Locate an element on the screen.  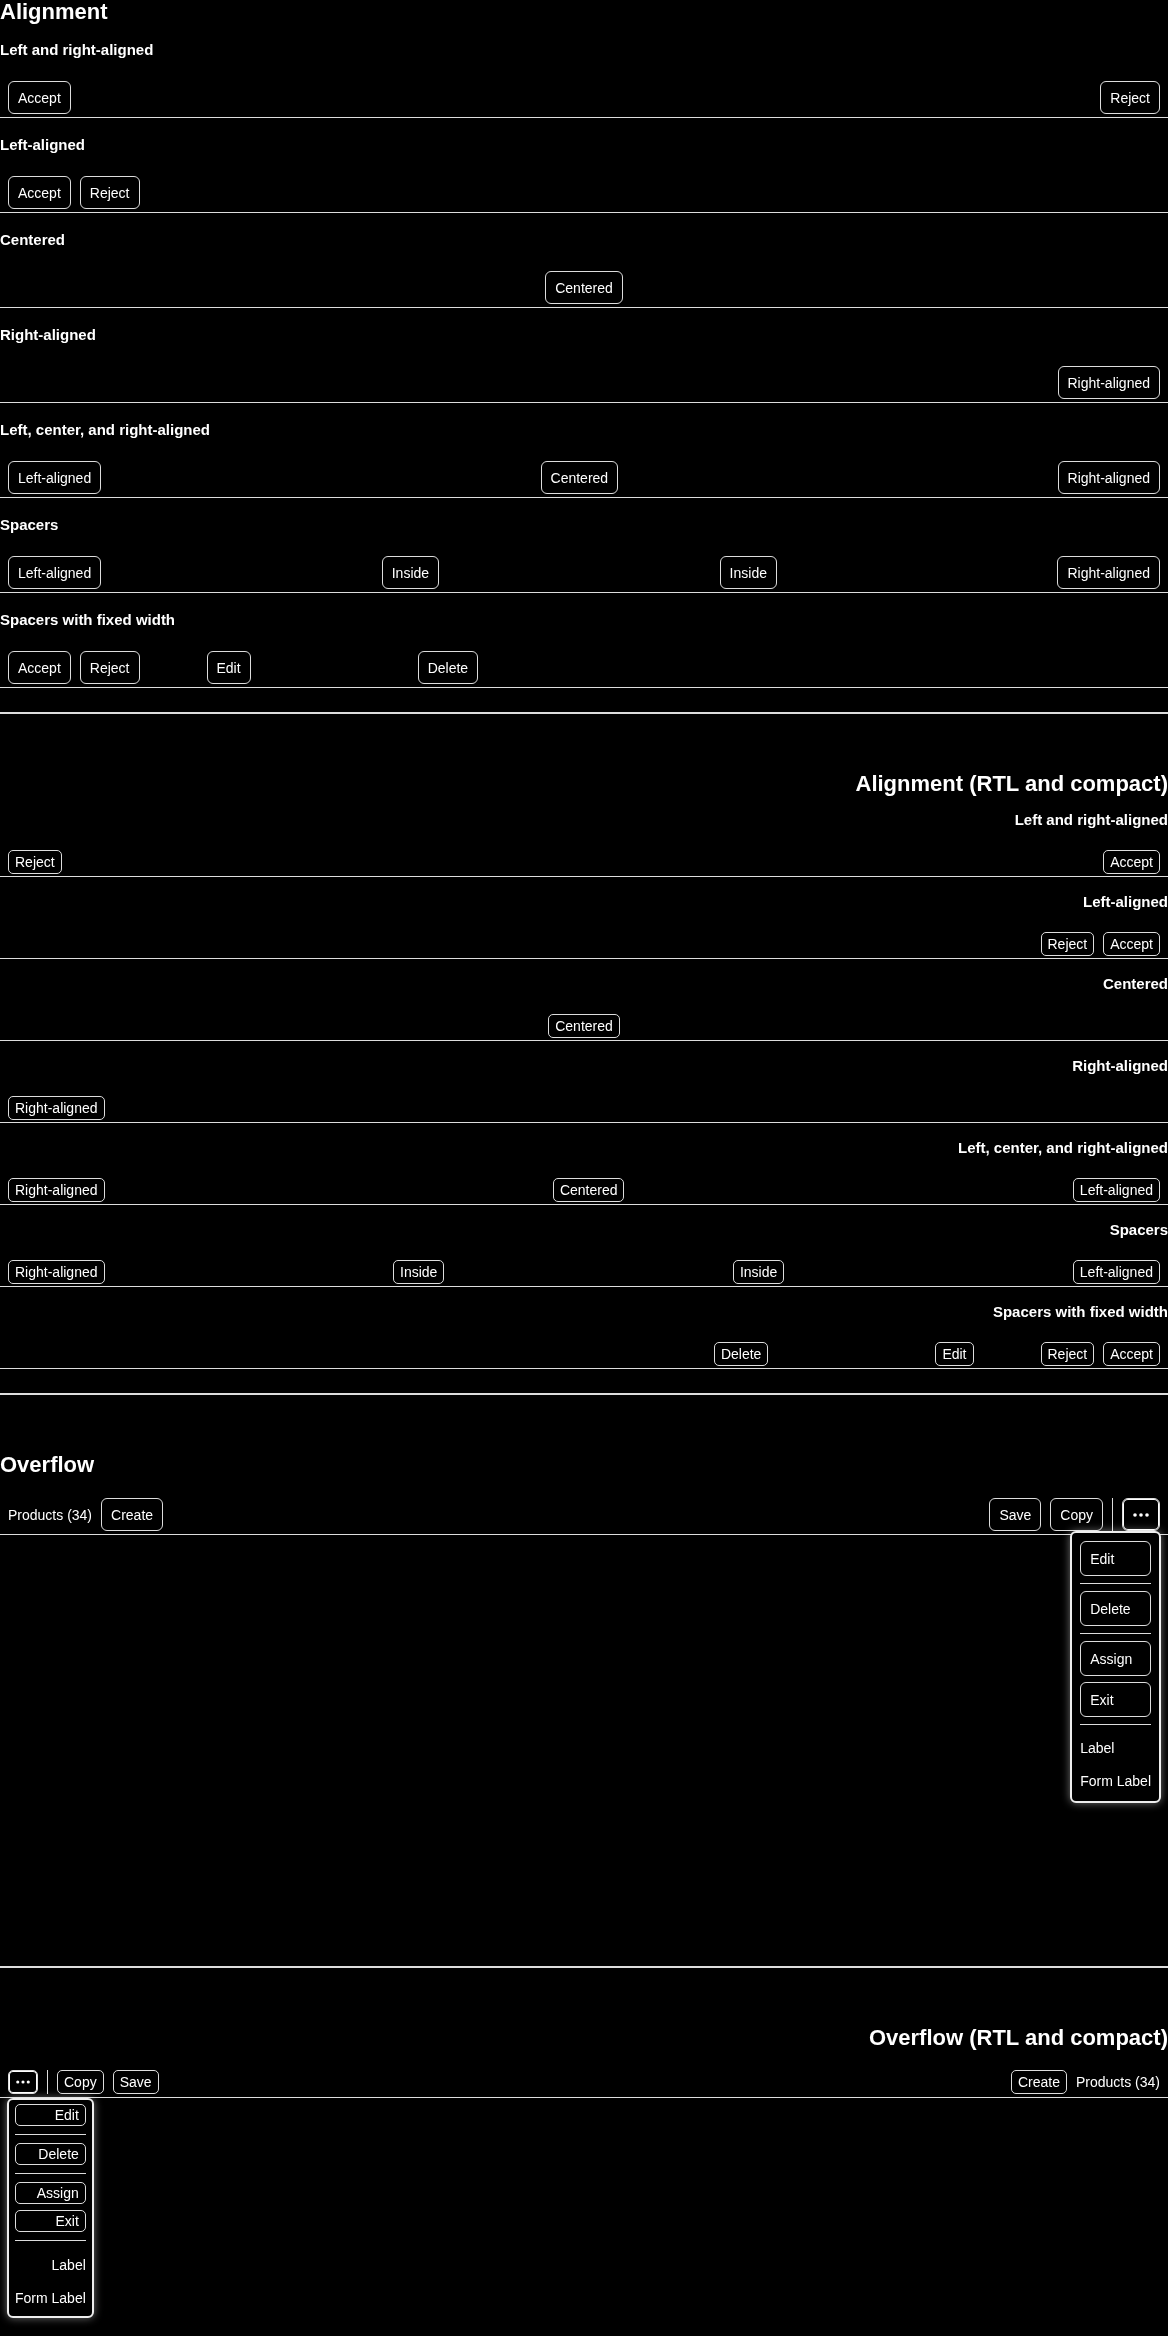
section-heading: Alignment is located at coordinates (54, 11).